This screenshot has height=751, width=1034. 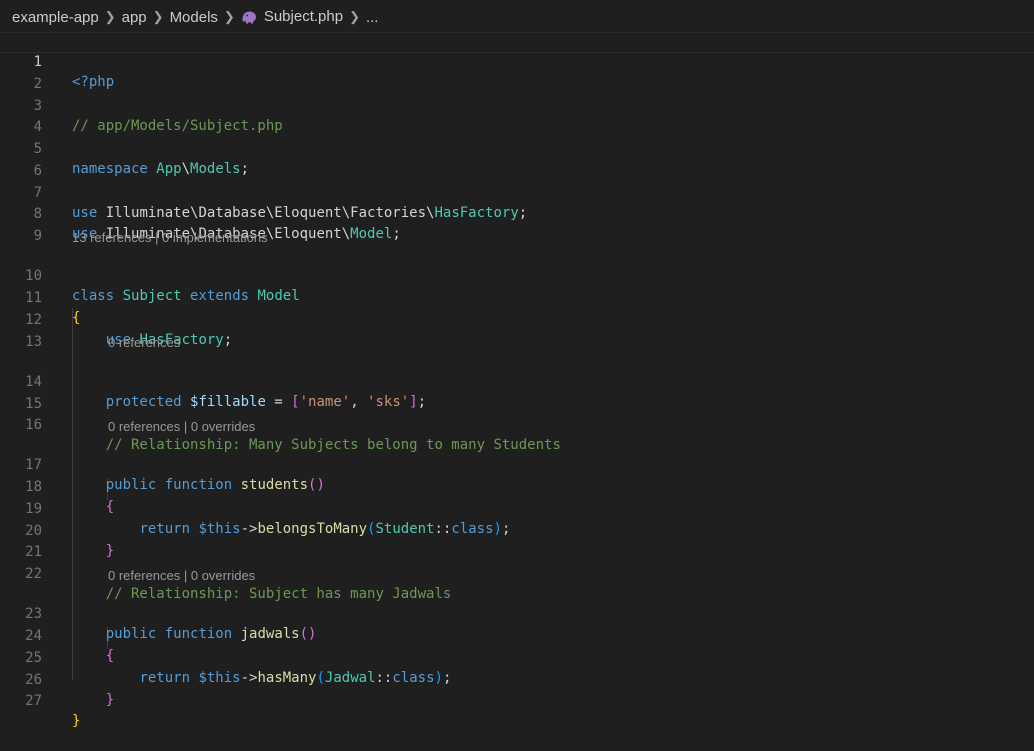 I want to click on breadcrumb-file-label: Subject.php, so click(x=303, y=17).